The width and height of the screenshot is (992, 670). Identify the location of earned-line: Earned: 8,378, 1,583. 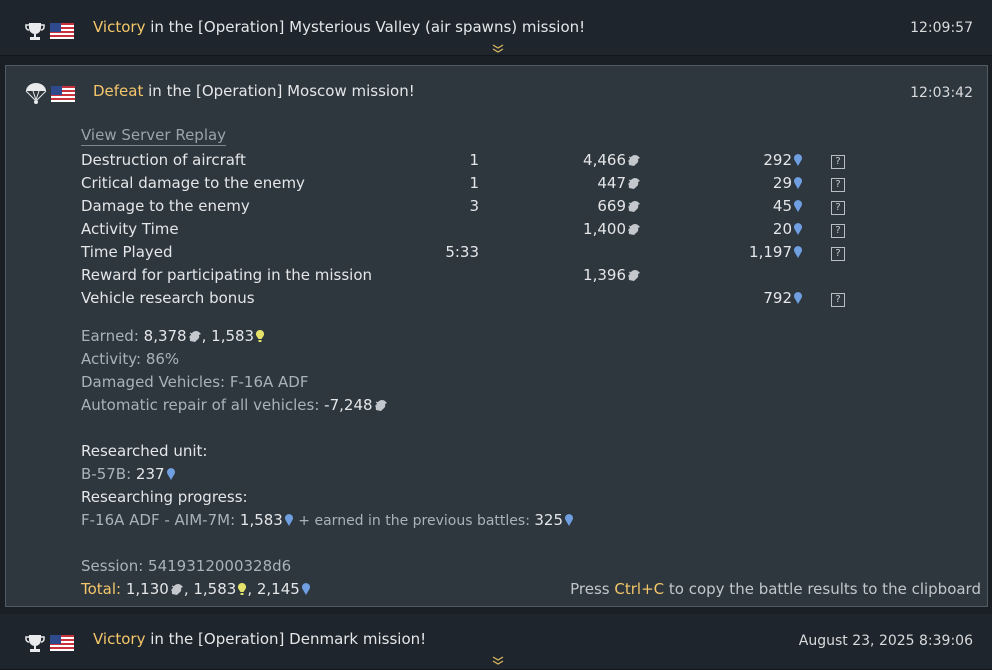
(173, 336).